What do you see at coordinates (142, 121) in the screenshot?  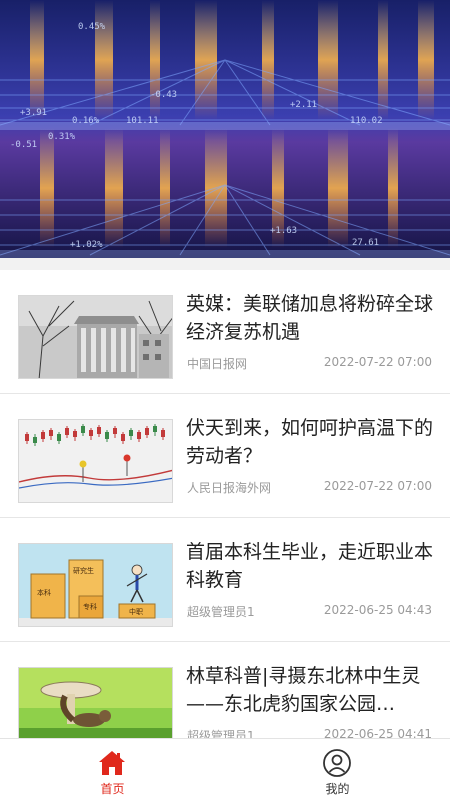 I see `ticker-value: 101.11` at bounding box center [142, 121].